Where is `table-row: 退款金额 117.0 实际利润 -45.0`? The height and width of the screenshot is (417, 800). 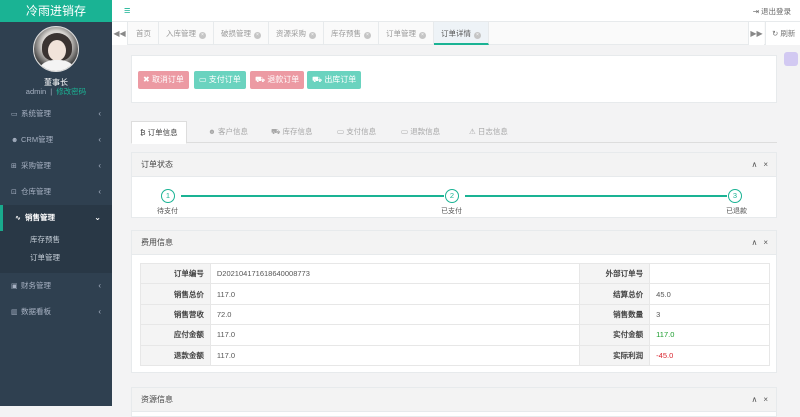
table-row: 退款金额 117.0 实际利润 -45.0 is located at coordinates (455, 355).